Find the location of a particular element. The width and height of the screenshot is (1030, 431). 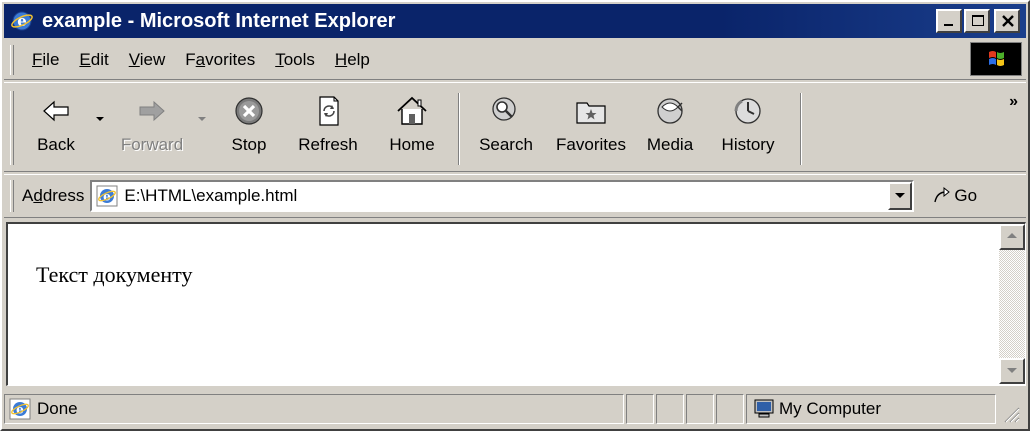

history-button: History is located at coordinates (748, 129).